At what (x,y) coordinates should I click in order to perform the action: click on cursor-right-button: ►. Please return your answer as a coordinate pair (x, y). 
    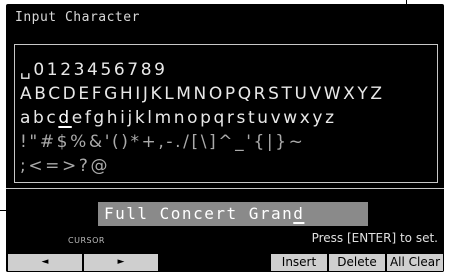
    Looking at the image, I should click on (121, 262).